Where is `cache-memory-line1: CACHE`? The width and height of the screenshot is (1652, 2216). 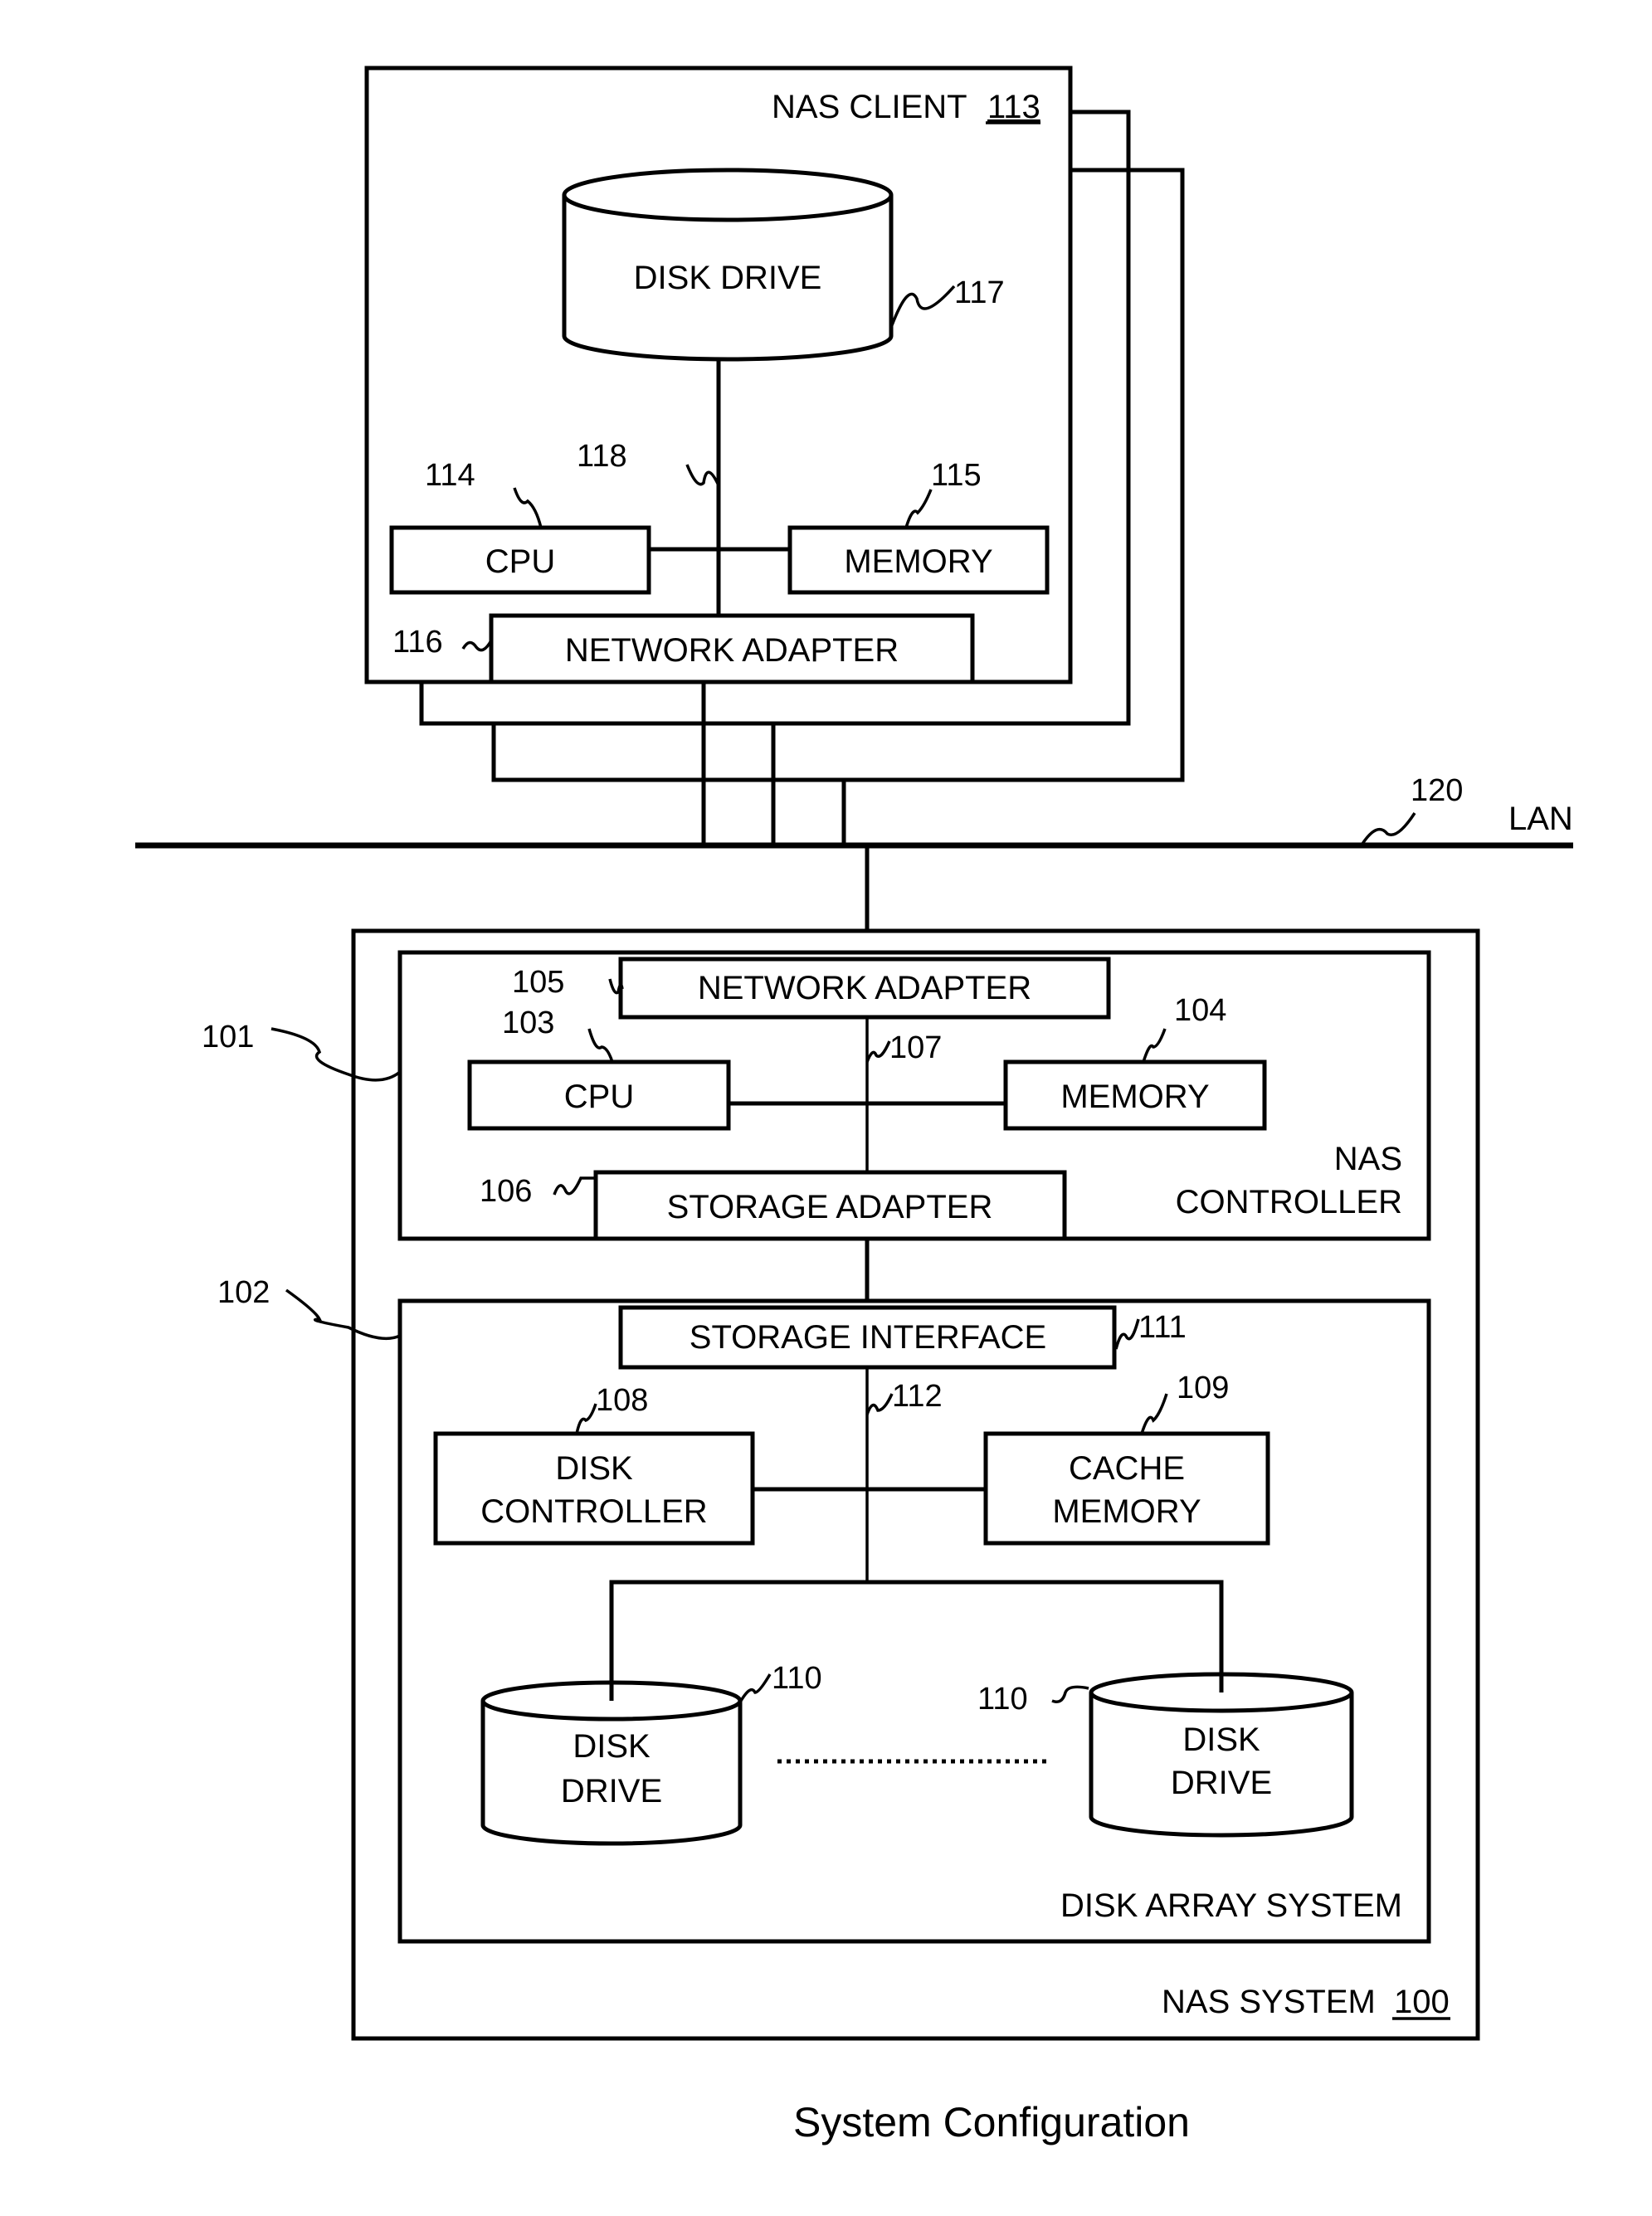
cache-memory-line1: CACHE is located at coordinates (1127, 1468).